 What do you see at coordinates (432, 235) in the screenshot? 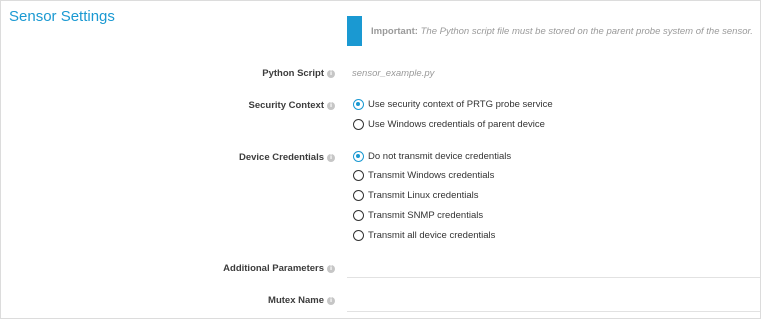
I see `radio-label: Transmit all device credentials` at bounding box center [432, 235].